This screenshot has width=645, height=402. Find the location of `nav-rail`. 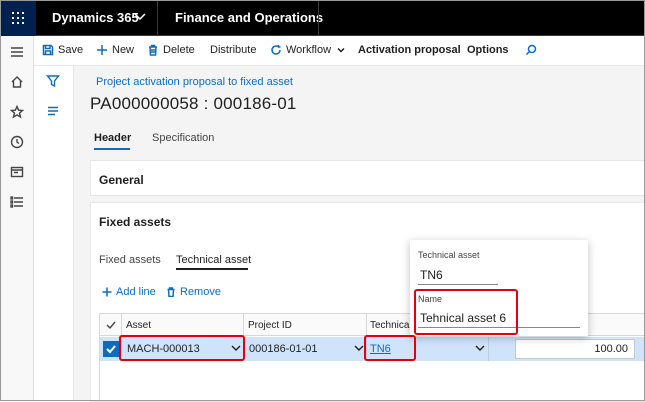

nav-rail is located at coordinates (17, 218).